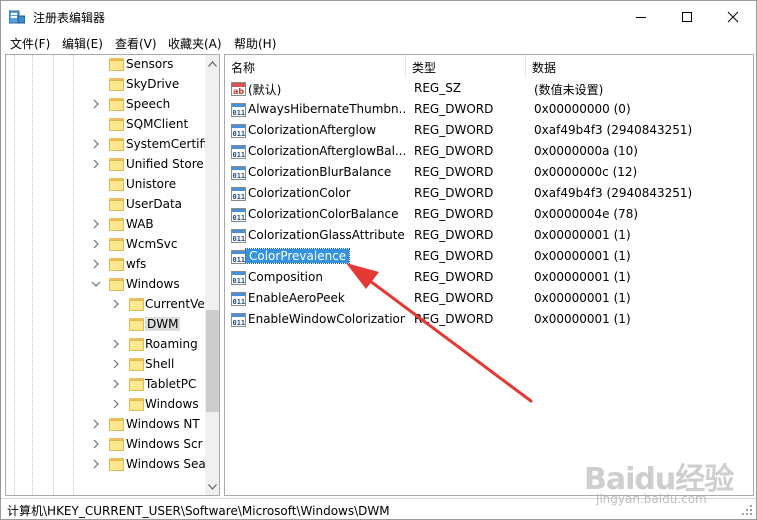 This screenshot has width=757, height=520. I want to click on maximize-icon, so click(687, 17).